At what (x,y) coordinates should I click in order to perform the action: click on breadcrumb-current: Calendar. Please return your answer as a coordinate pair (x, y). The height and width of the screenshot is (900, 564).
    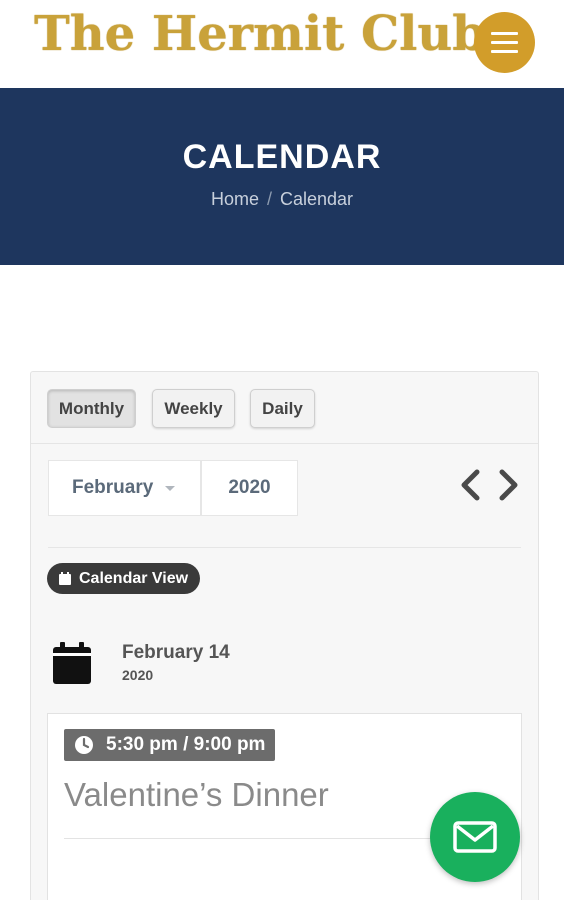
    Looking at the image, I should click on (316, 199).